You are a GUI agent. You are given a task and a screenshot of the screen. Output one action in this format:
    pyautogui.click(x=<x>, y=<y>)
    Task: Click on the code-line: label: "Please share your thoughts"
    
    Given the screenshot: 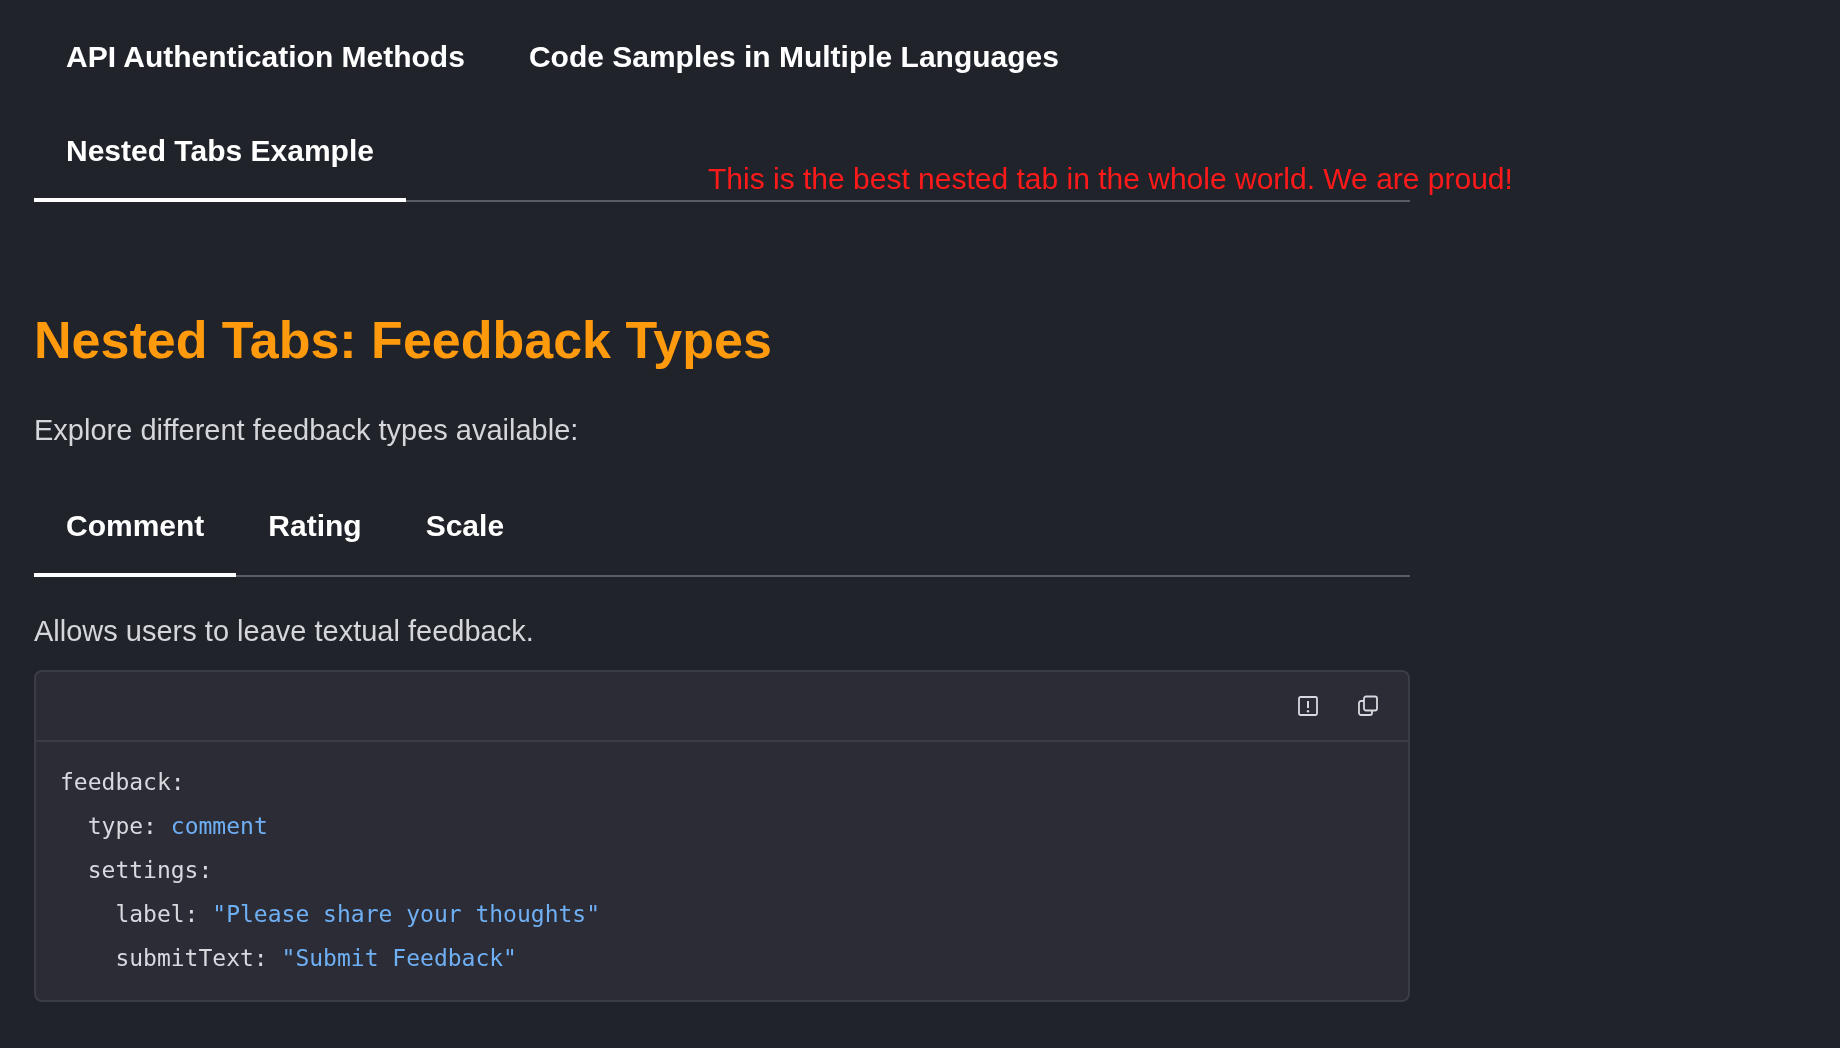 What is the action you would take?
    pyautogui.click(x=358, y=914)
    